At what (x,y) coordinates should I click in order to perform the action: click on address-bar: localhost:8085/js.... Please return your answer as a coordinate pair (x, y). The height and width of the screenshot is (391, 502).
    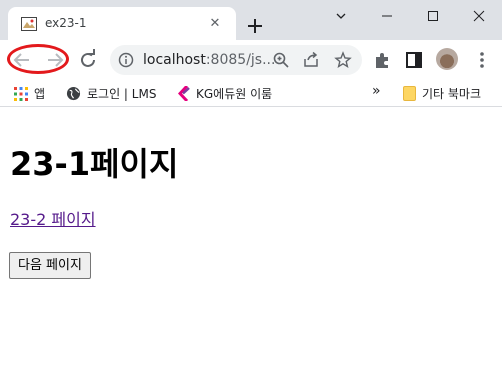
    Looking at the image, I should click on (236, 60).